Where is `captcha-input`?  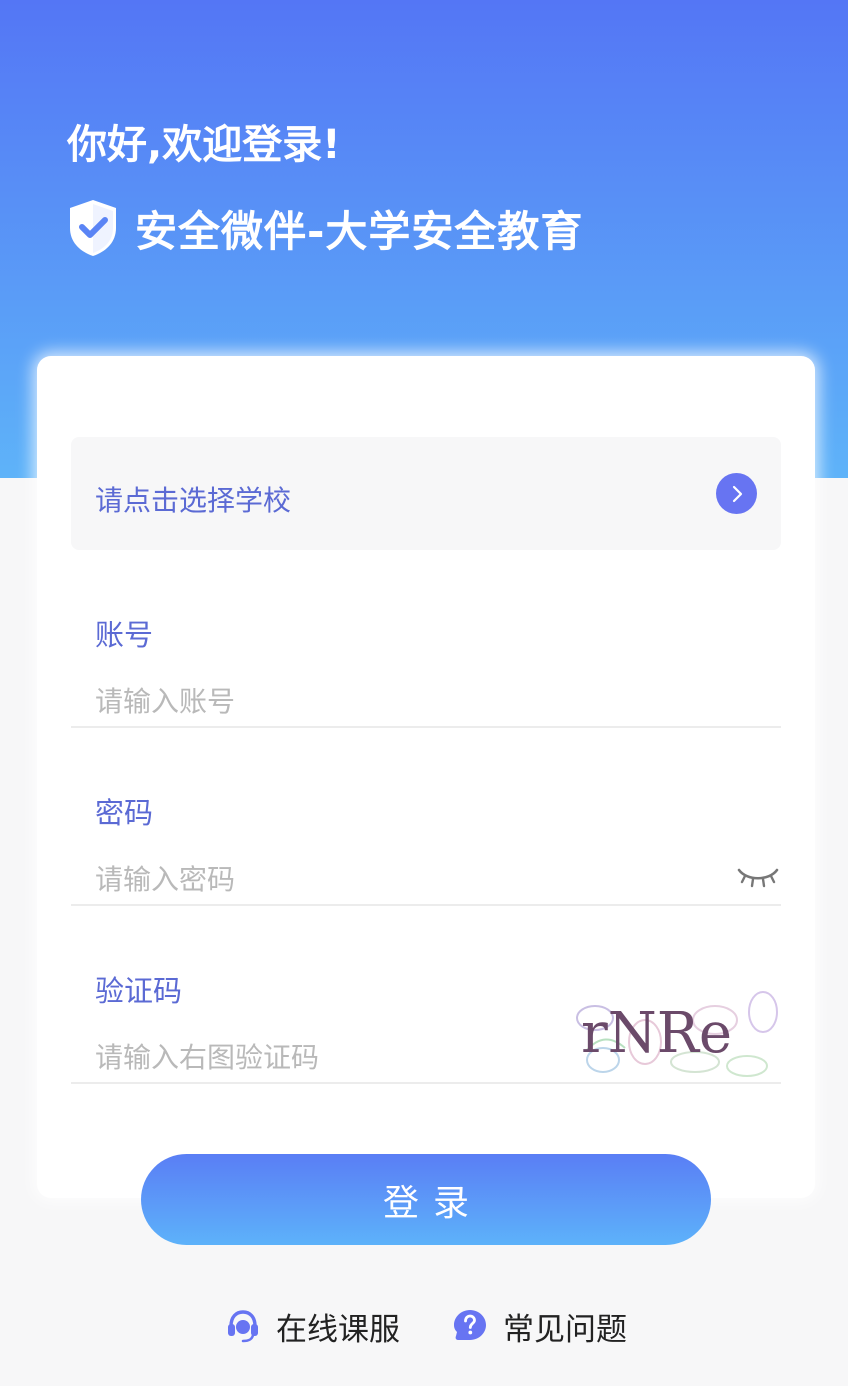
captcha-input is located at coordinates (321, 1057).